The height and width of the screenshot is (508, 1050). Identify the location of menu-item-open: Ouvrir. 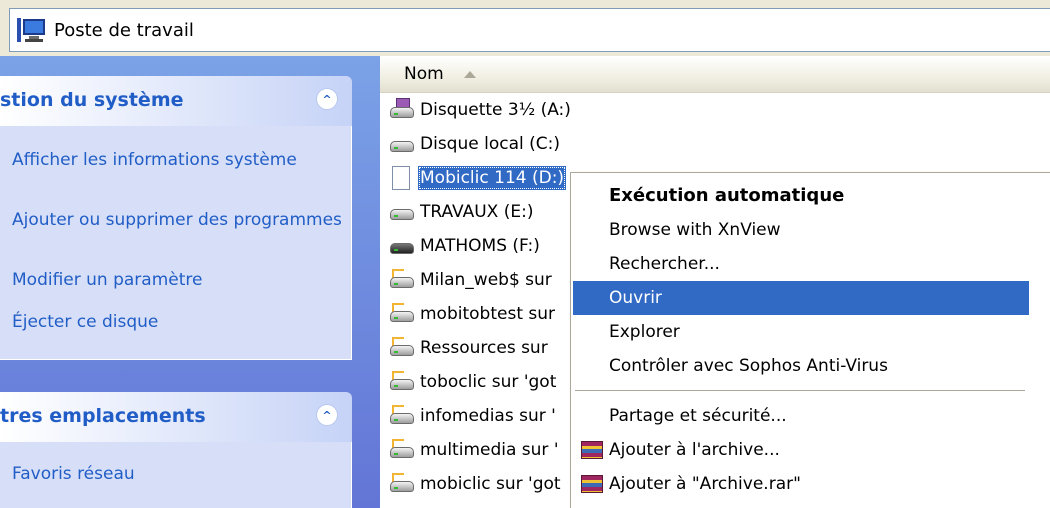
(801, 298).